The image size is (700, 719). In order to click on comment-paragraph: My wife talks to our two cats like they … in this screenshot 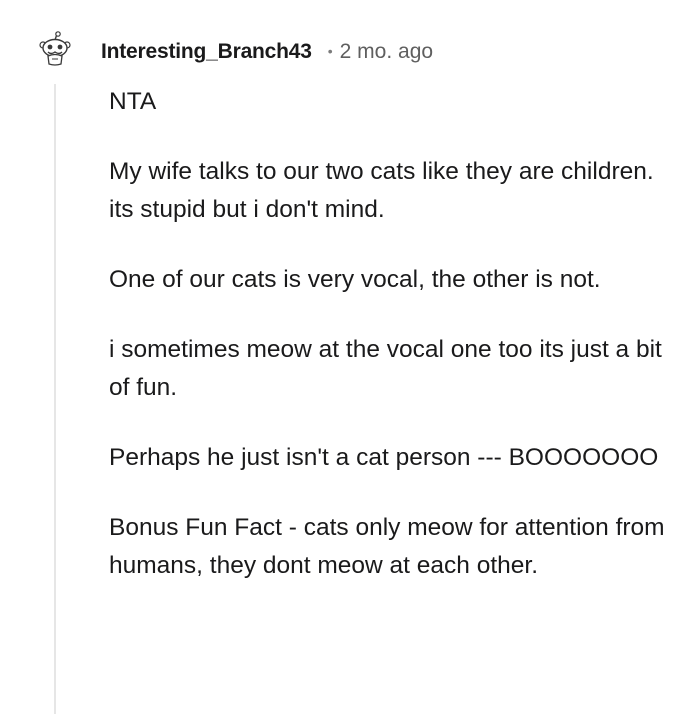, I will do `click(381, 190)`.